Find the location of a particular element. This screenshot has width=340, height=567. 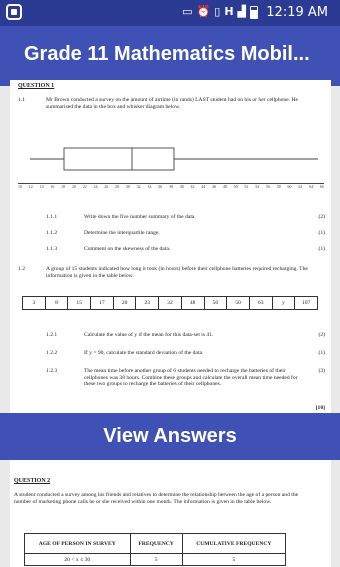

table-cell: 20 is located at coordinates (125, 303).